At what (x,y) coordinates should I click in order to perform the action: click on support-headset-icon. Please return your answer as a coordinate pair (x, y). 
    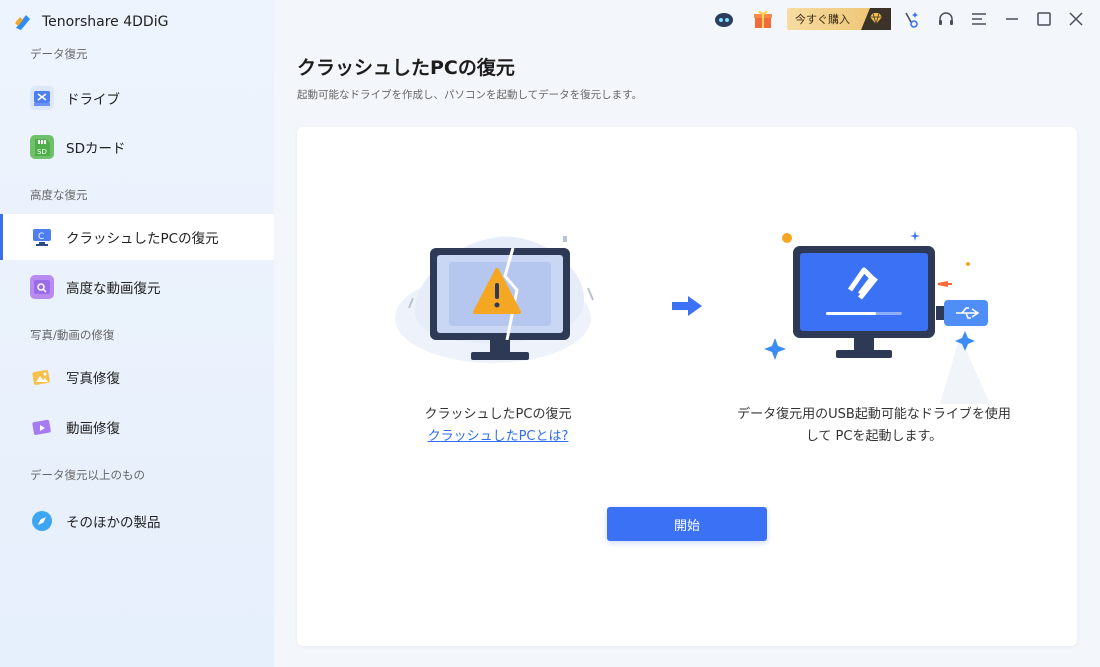
    Looking at the image, I should click on (946, 19).